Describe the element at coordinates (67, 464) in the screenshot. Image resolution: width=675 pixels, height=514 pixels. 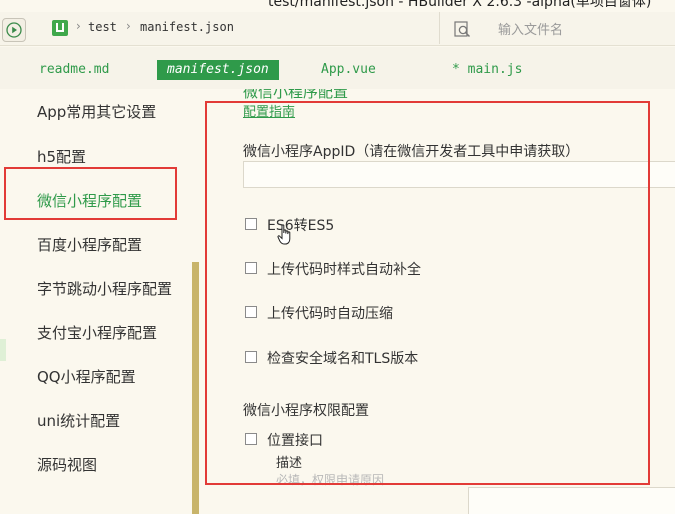
I see `sidebar-item-source-view: 源码视图` at that location.